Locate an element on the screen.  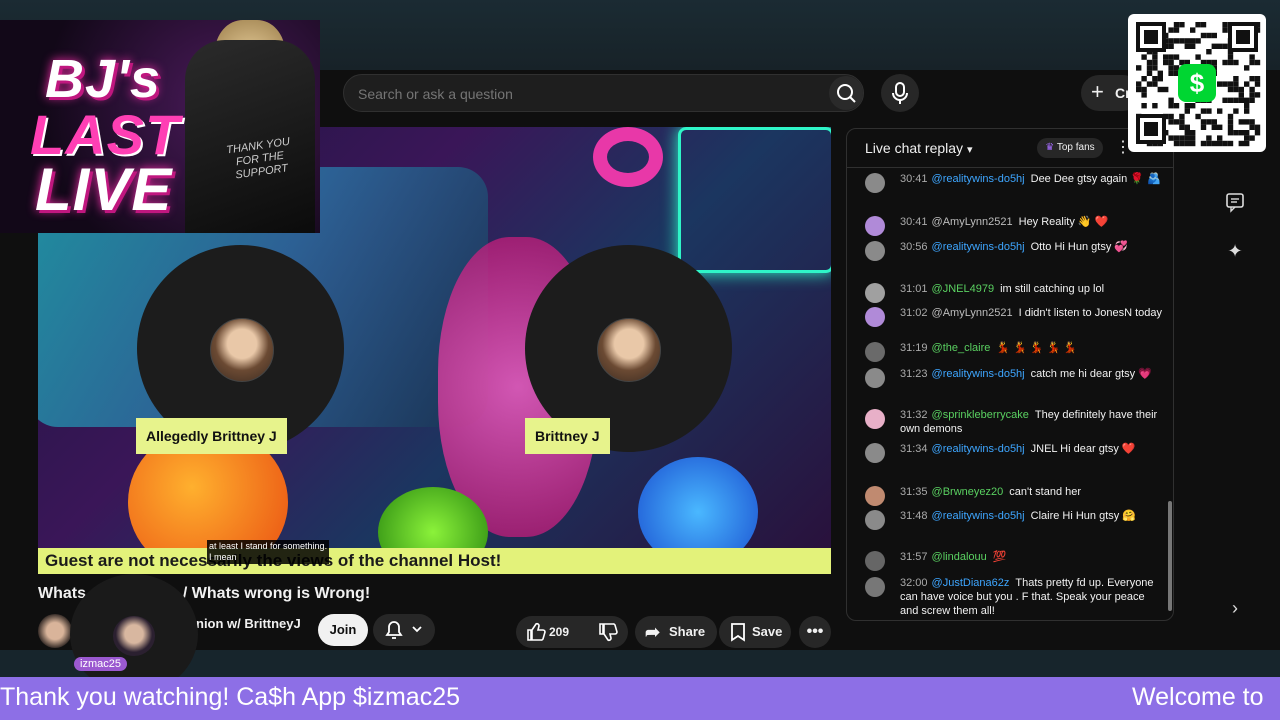
host-overlay-avatar is located at coordinates (134, 636).